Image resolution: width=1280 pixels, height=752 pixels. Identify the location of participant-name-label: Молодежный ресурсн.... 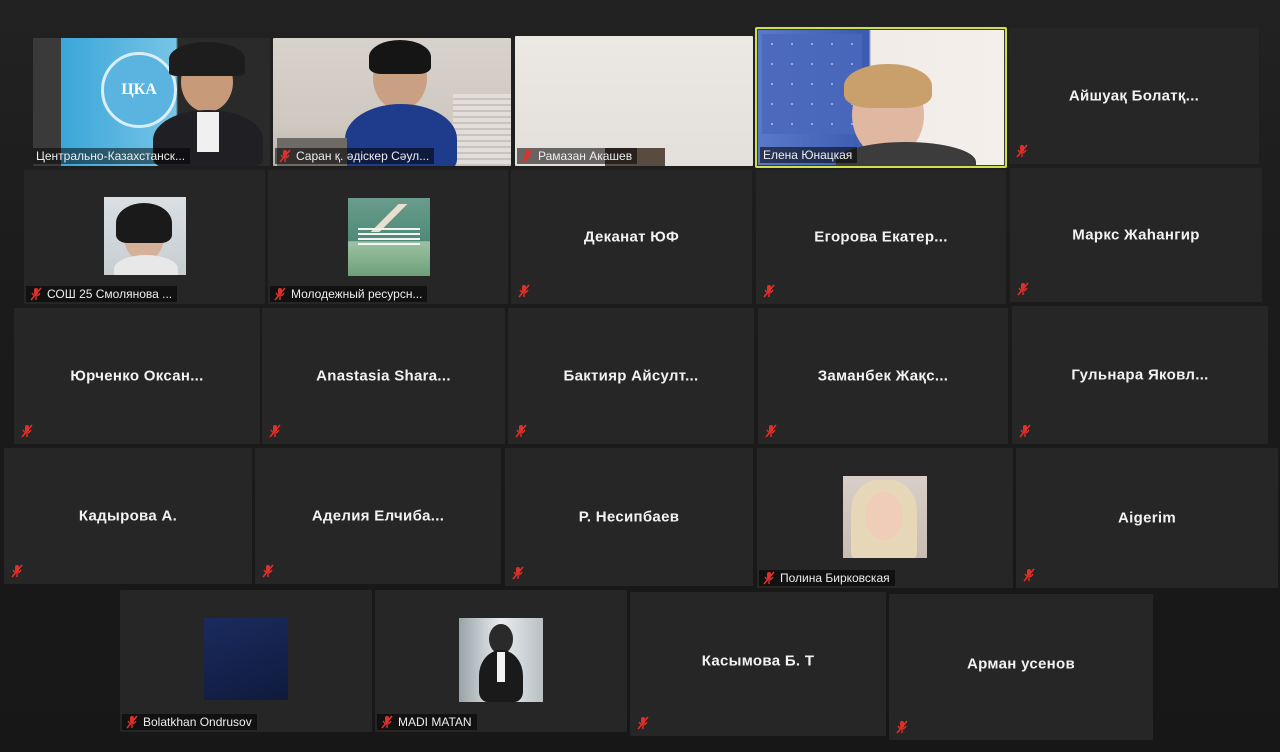
(349, 294).